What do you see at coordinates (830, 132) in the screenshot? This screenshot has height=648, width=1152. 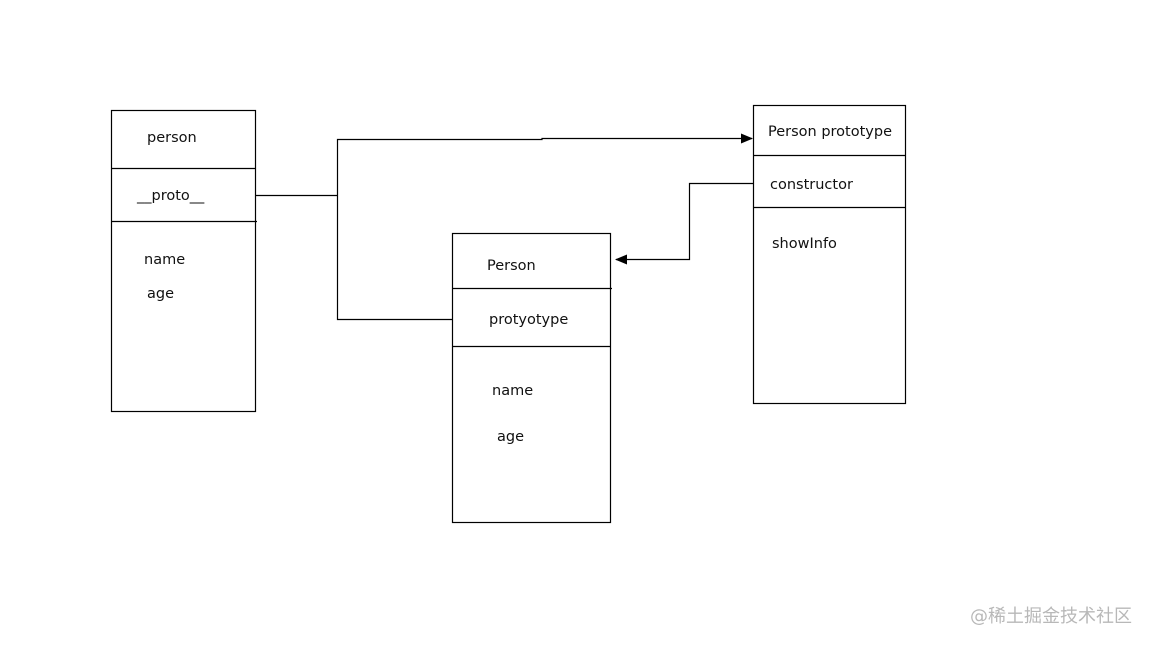 I see `prototype-title: Person prototype` at bounding box center [830, 132].